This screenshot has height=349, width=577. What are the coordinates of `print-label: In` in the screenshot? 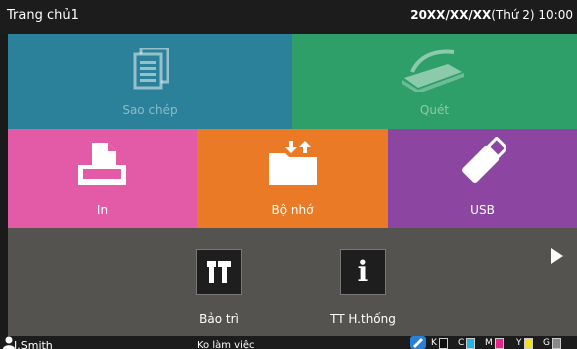 It's located at (102, 210).